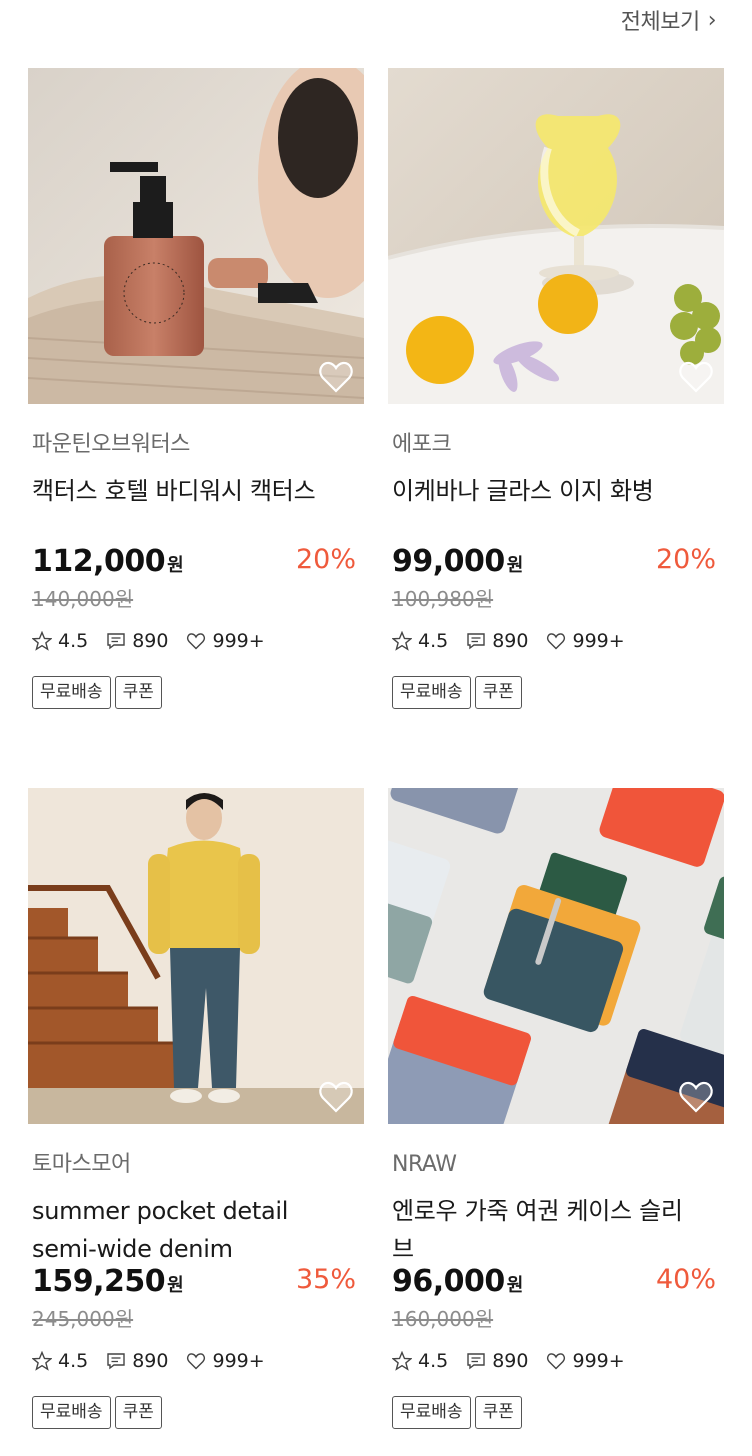  Describe the element at coordinates (443, 1319) in the screenshot. I see `original-price: 160,000원` at that location.